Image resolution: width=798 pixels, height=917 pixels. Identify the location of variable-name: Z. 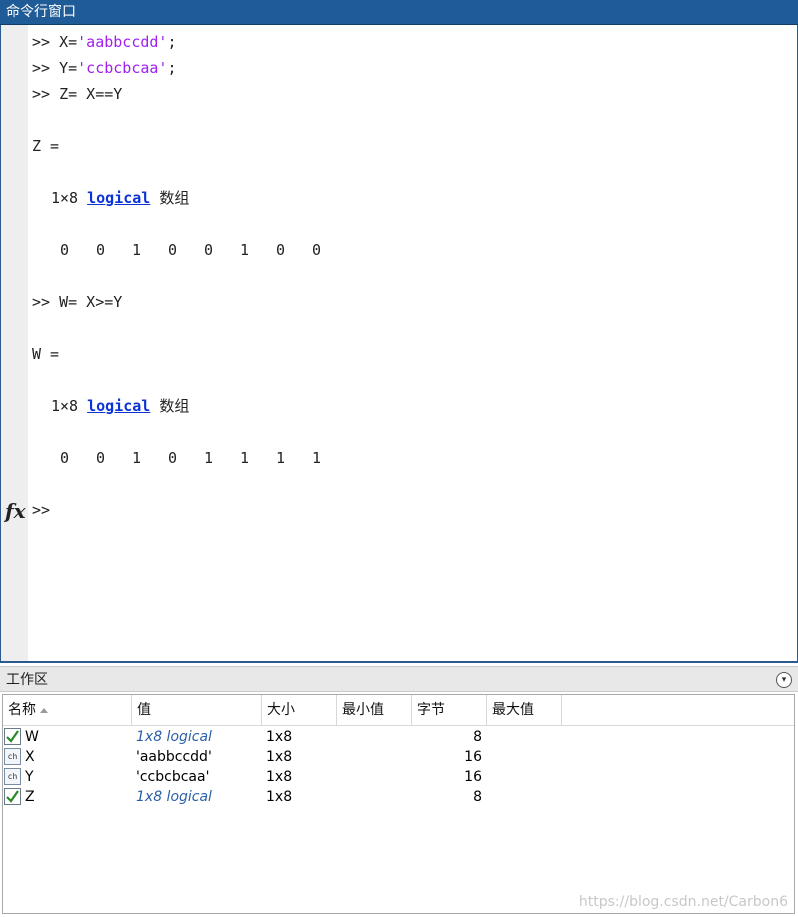
(30, 797).